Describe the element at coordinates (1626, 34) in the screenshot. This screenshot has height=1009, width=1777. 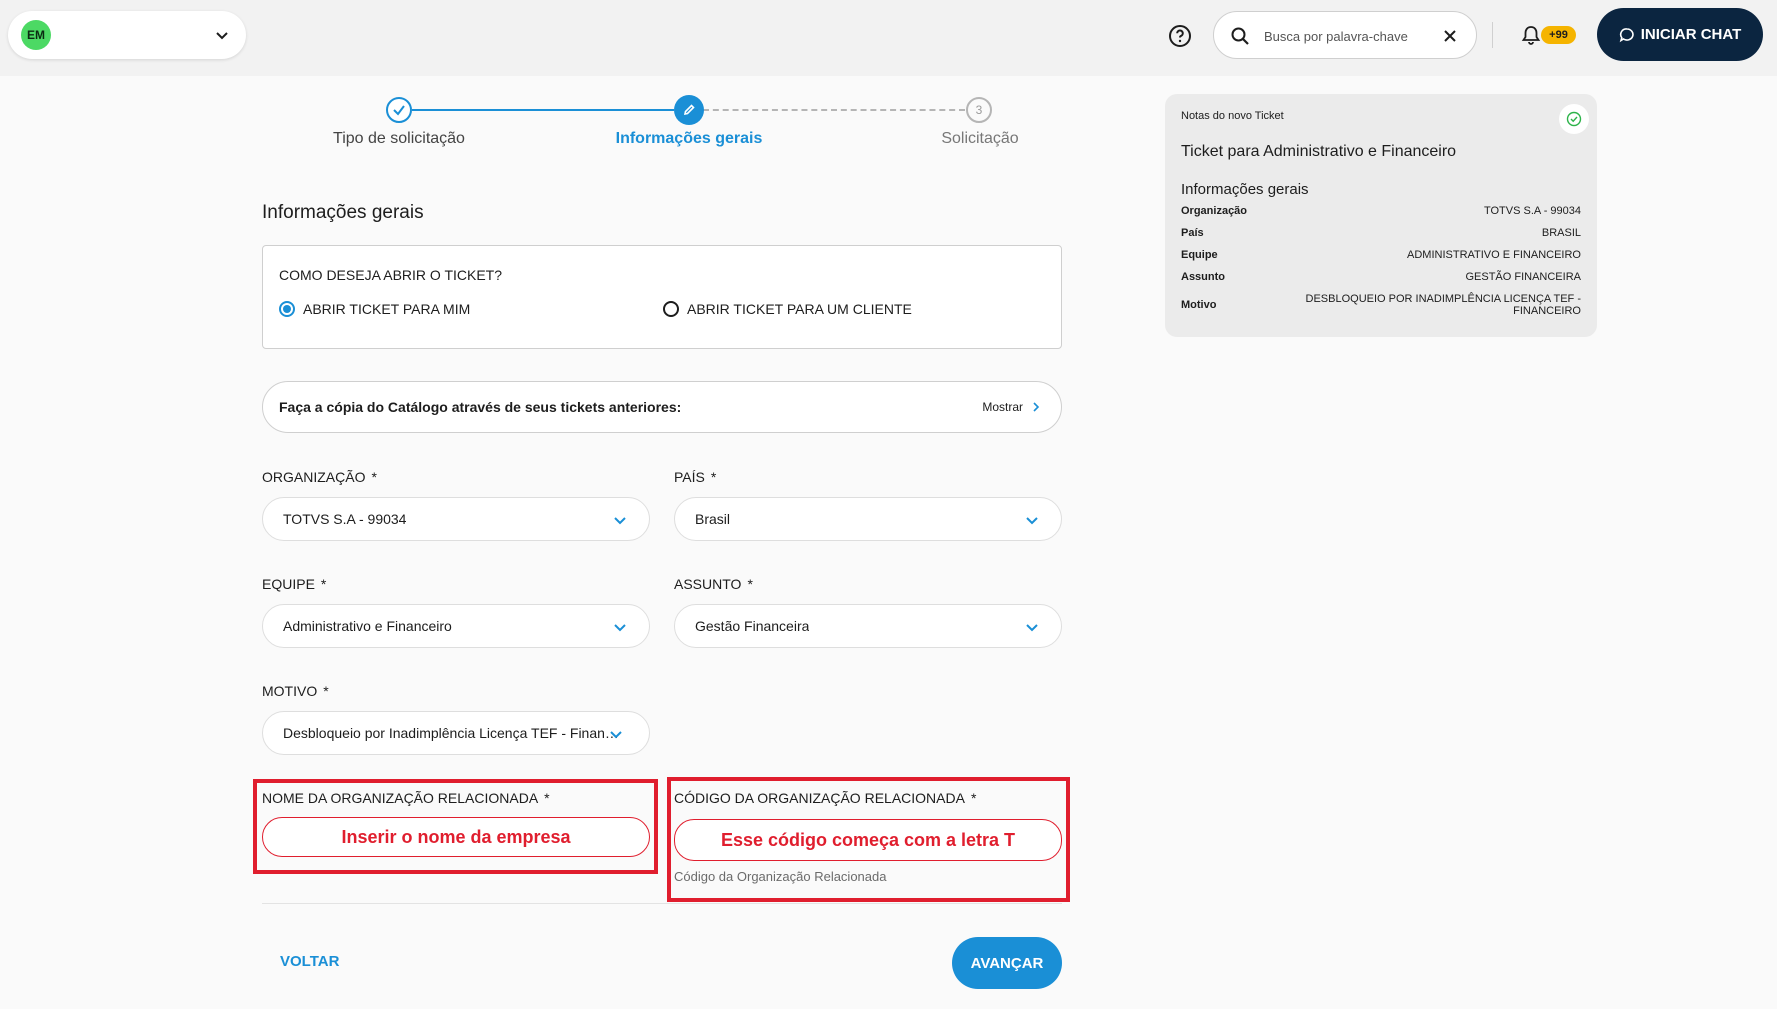
I see `chat-bubble-icon` at that location.